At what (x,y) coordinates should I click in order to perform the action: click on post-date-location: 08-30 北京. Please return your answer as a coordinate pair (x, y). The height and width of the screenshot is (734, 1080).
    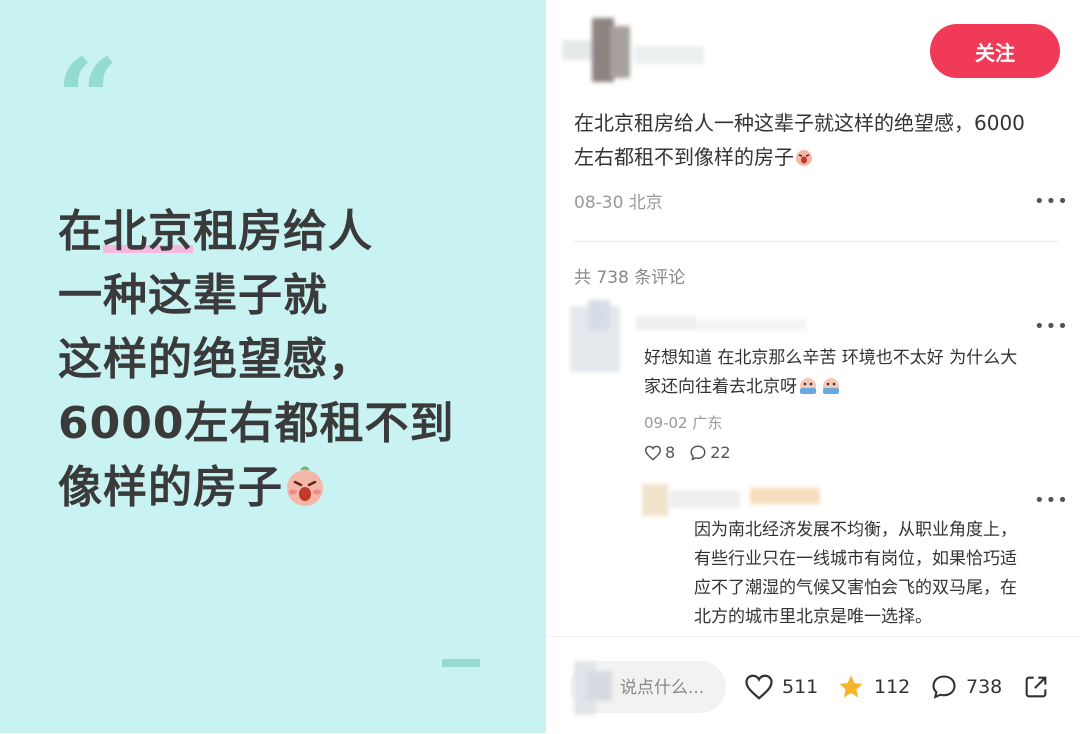
    Looking at the image, I should click on (618, 203).